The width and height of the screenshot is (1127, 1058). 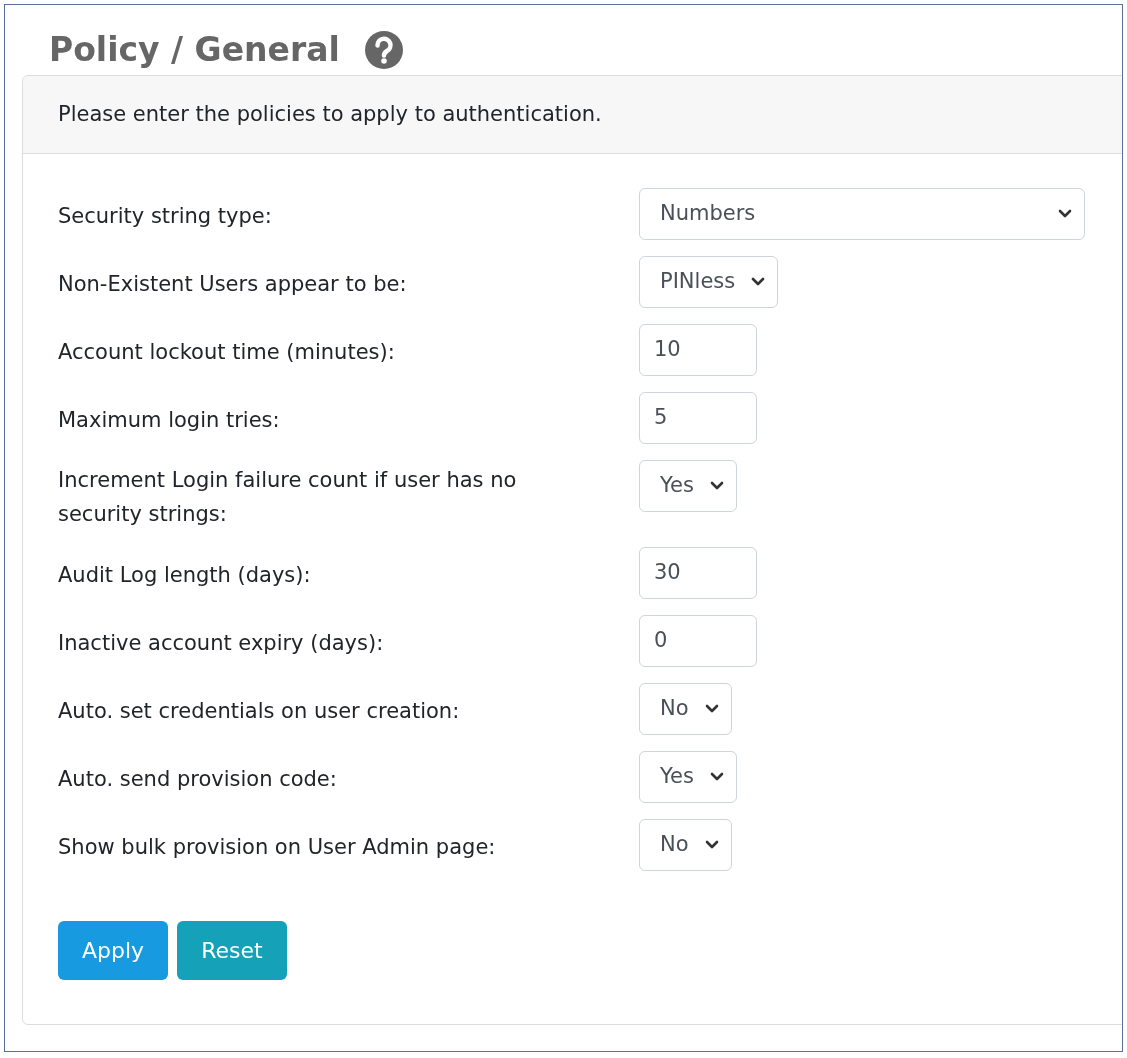 I want to click on help-icon, so click(x=383, y=50).